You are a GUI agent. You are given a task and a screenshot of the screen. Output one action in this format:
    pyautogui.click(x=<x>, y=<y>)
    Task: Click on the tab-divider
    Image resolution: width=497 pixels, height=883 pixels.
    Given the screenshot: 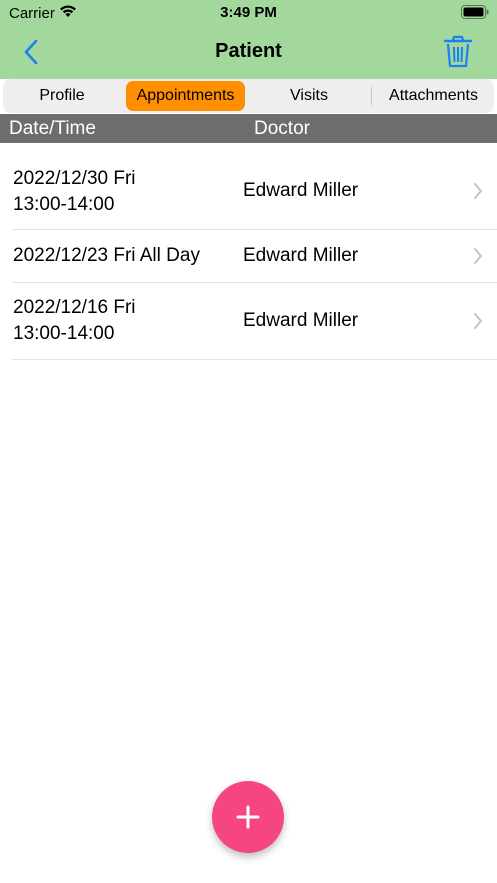 What is the action you would take?
    pyautogui.click(x=371, y=96)
    